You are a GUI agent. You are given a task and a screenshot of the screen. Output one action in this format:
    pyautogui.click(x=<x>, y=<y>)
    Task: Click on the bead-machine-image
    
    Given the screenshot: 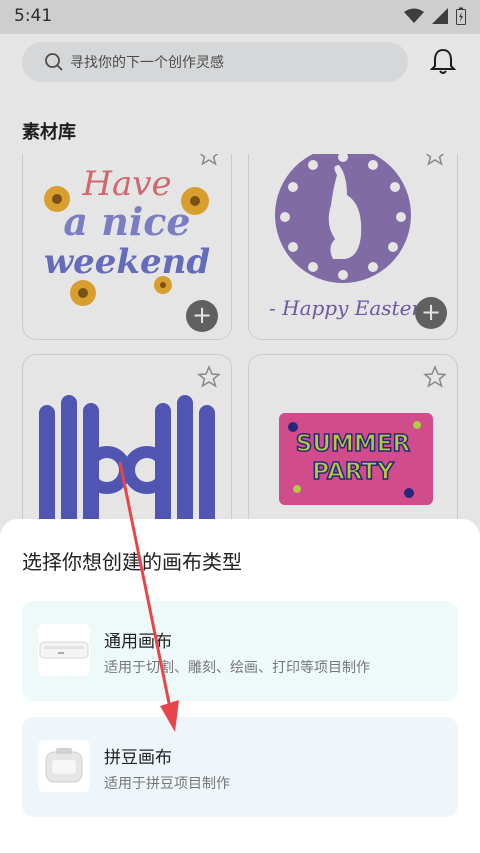 What is the action you would take?
    pyautogui.click(x=64, y=765)
    